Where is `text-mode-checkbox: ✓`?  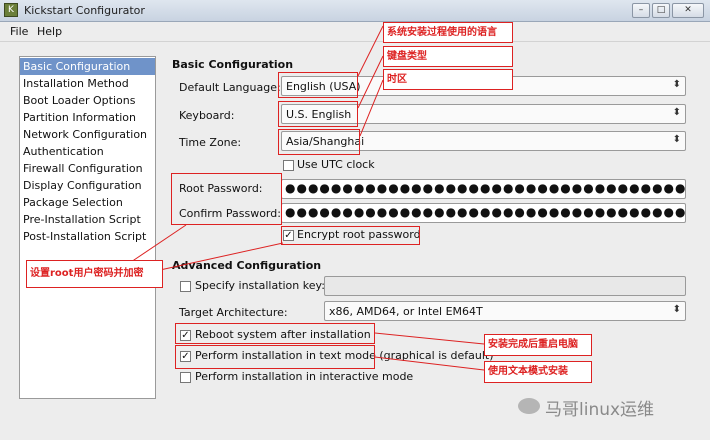 text-mode-checkbox: ✓ is located at coordinates (185, 356).